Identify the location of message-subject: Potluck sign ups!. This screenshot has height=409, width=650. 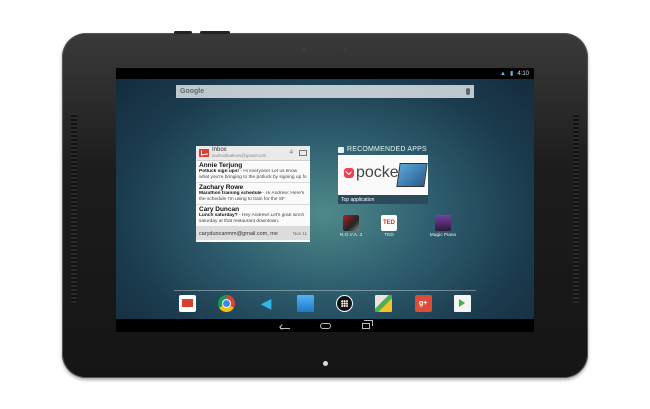
(219, 171).